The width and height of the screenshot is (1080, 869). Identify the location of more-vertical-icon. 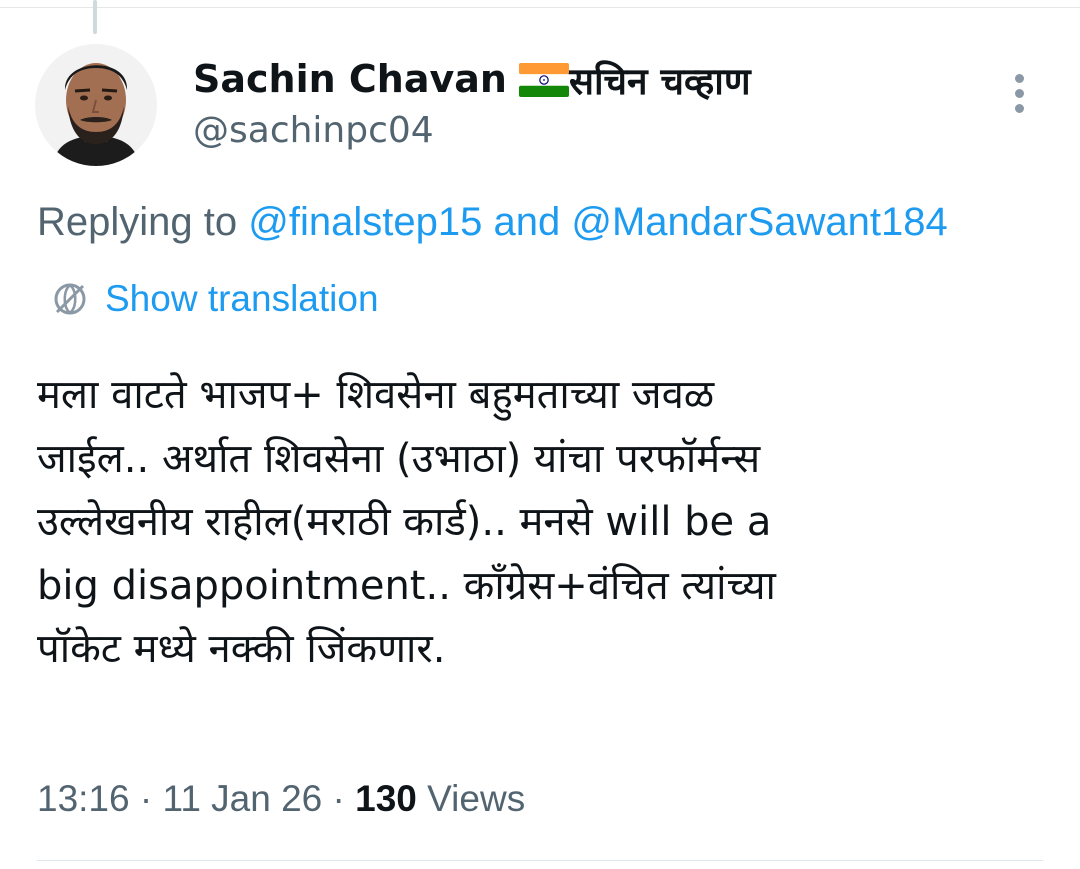
(1020, 94).